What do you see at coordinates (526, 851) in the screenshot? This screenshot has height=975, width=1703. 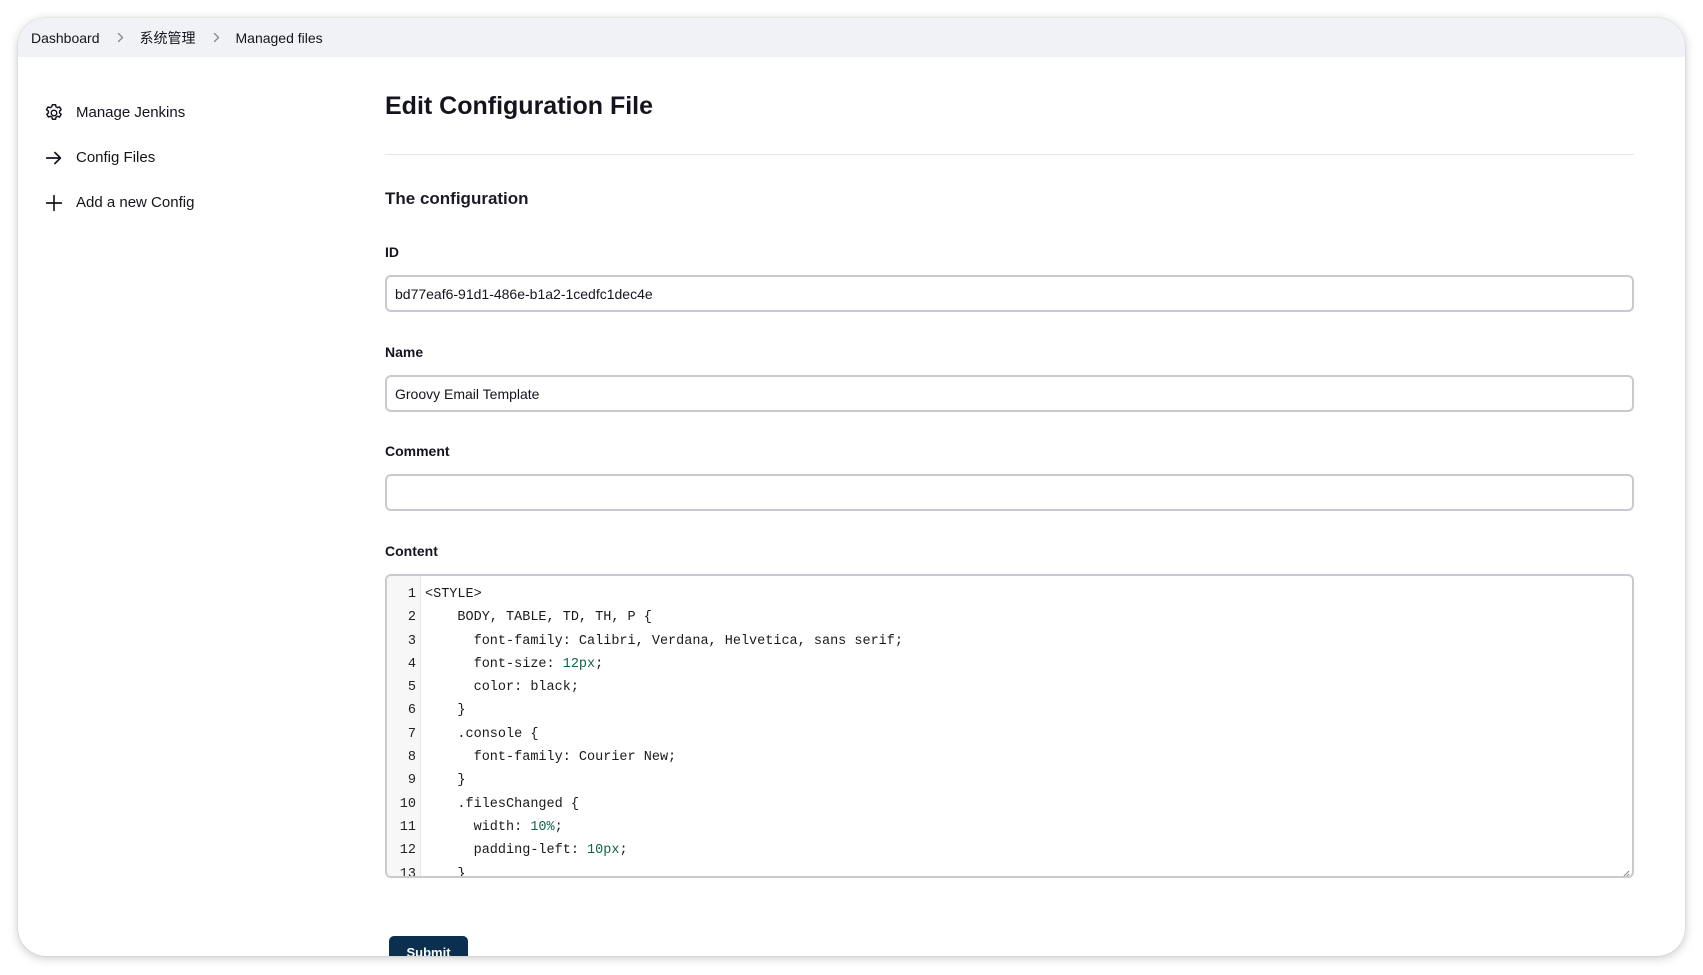 I see `code-line: padding-left: 10px;` at bounding box center [526, 851].